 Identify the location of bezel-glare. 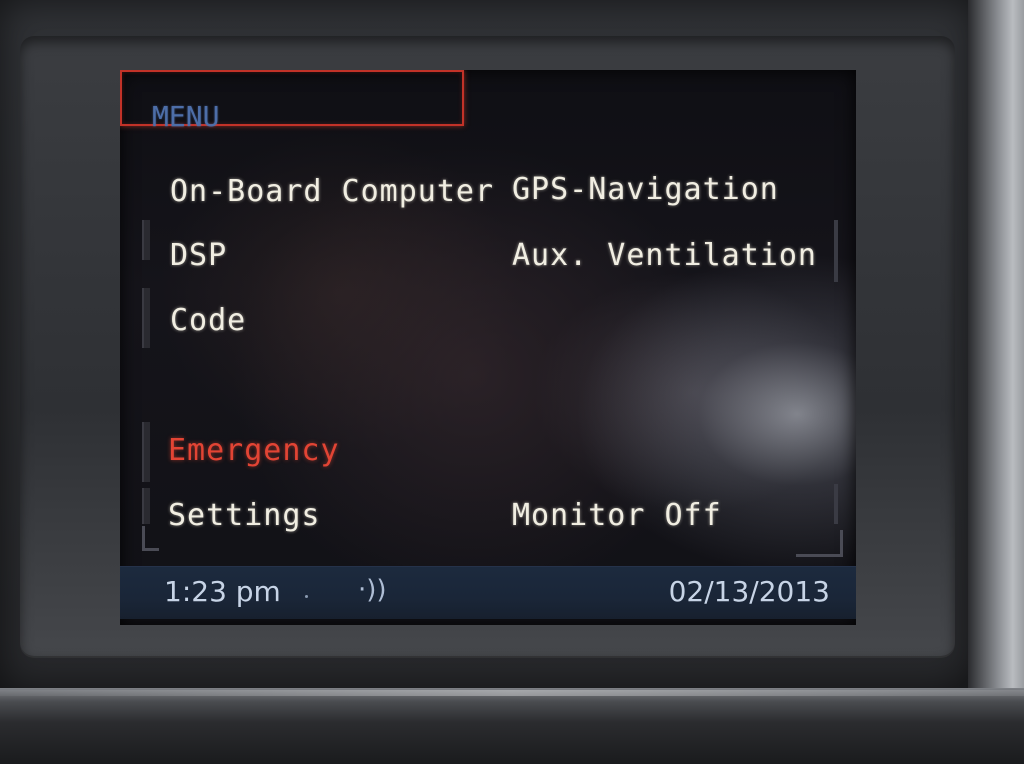
(512, 693).